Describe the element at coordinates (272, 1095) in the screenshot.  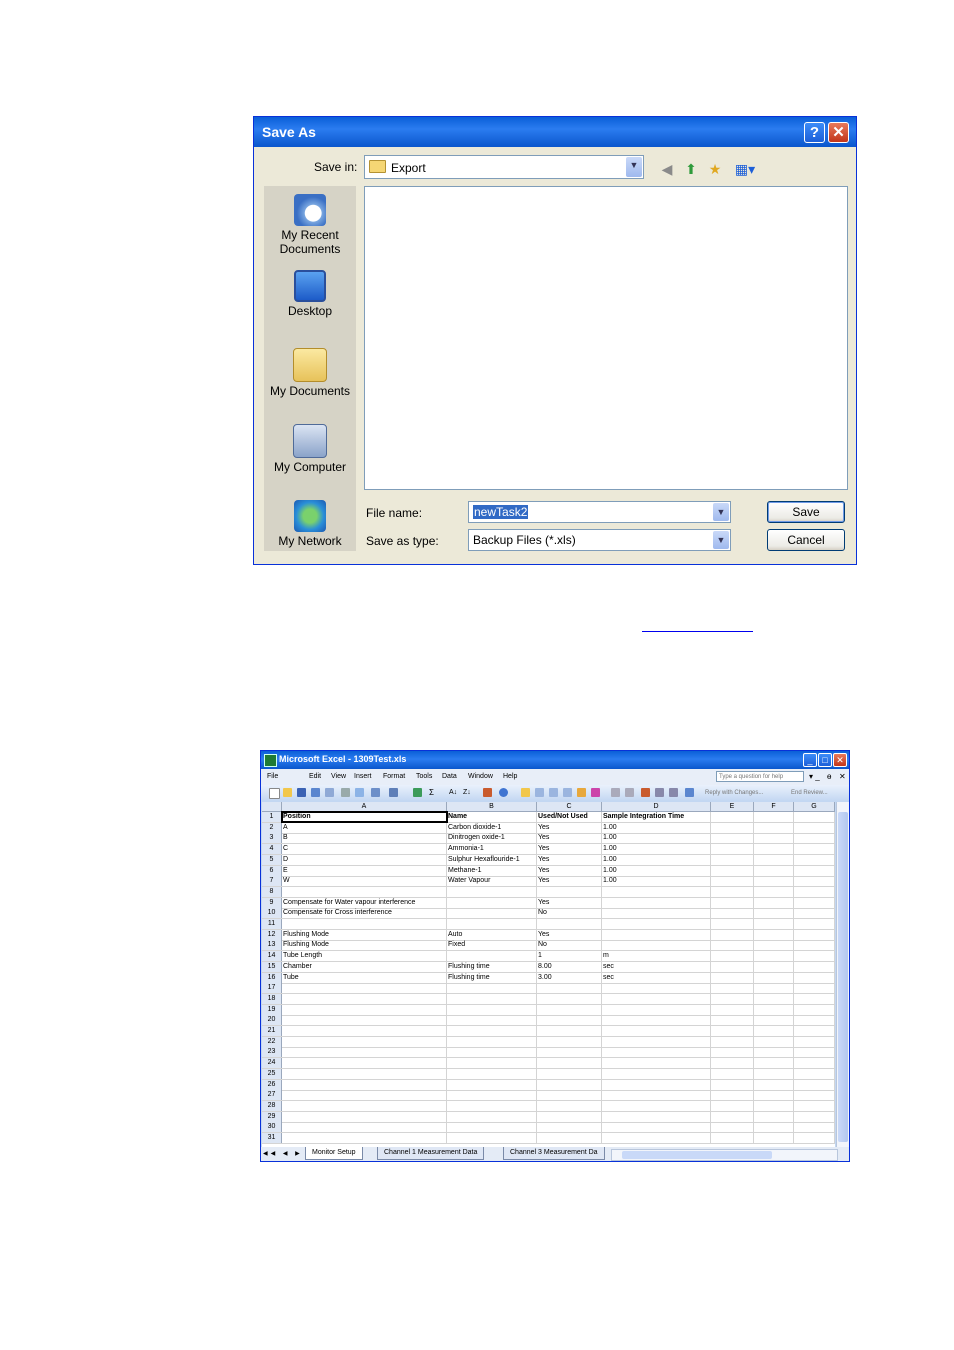
I see `row-header: 27` at that location.